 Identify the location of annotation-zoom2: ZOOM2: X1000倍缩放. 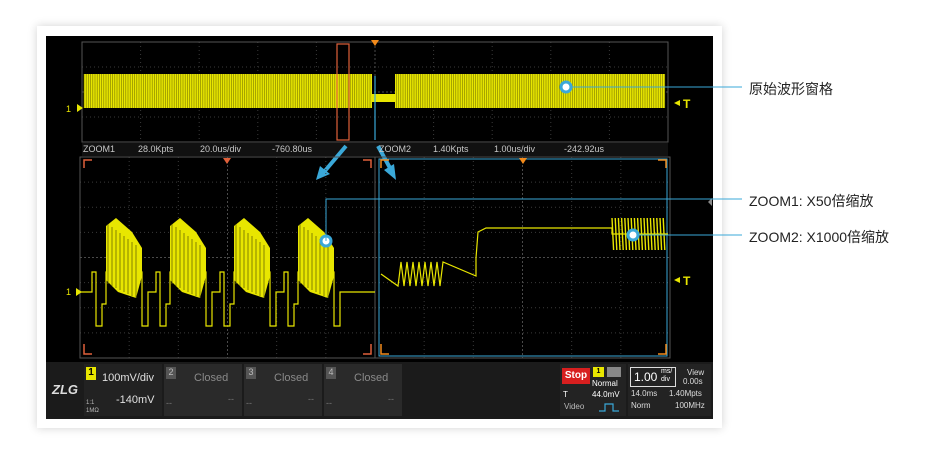
(819, 237).